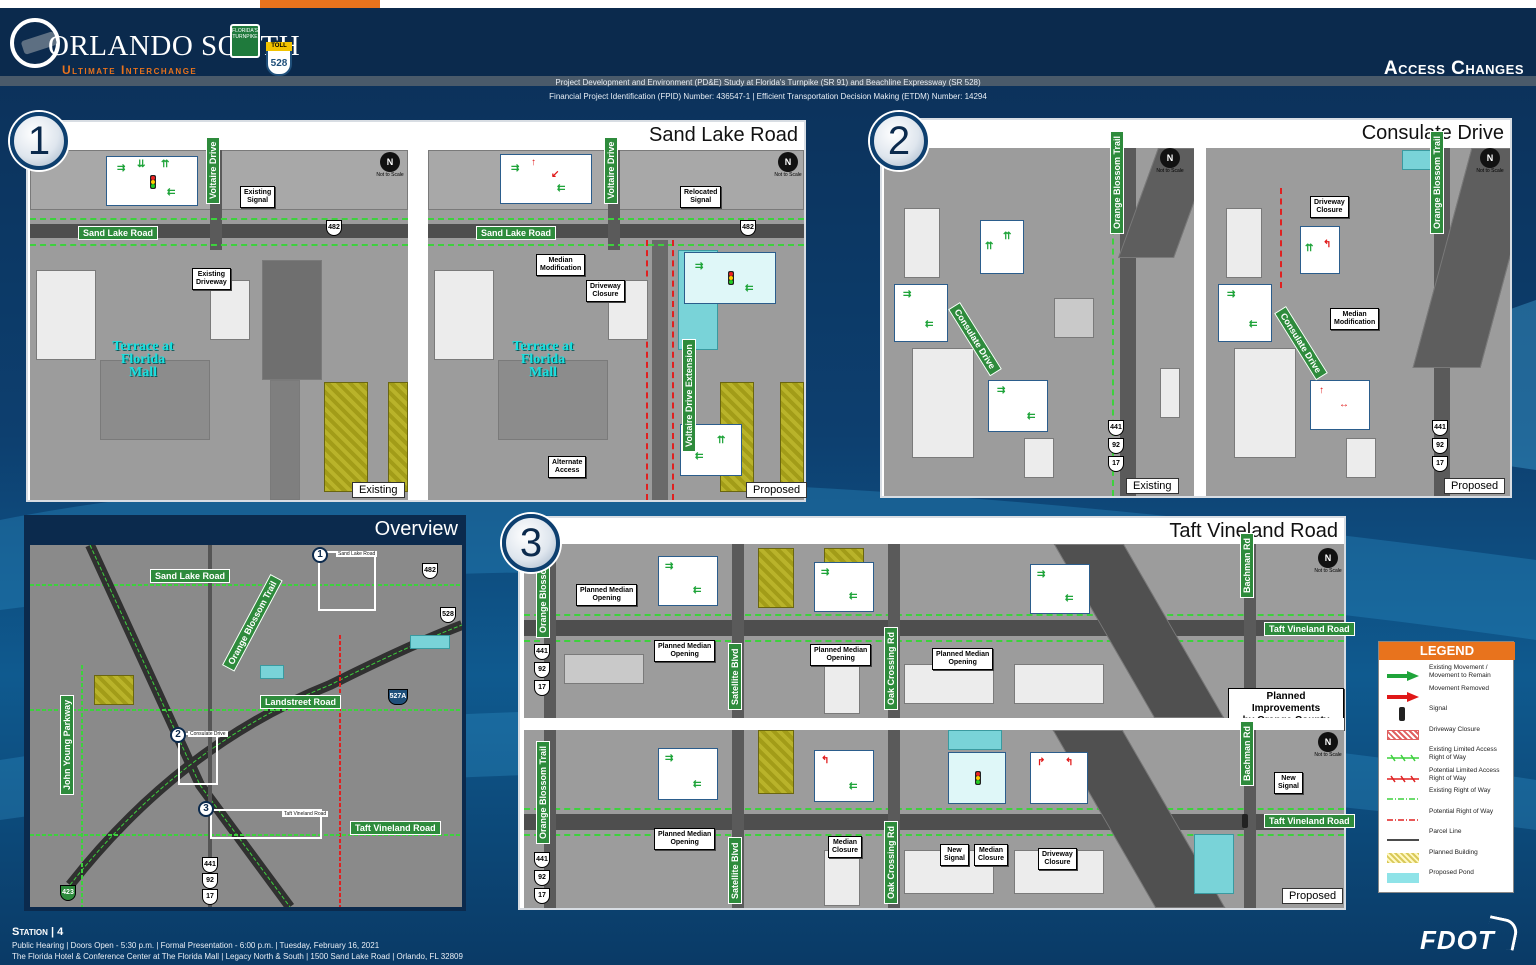 The height and width of the screenshot is (965, 1536). Describe the element at coordinates (673, 370) in the screenshot. I see `potential-row-line` at that location.